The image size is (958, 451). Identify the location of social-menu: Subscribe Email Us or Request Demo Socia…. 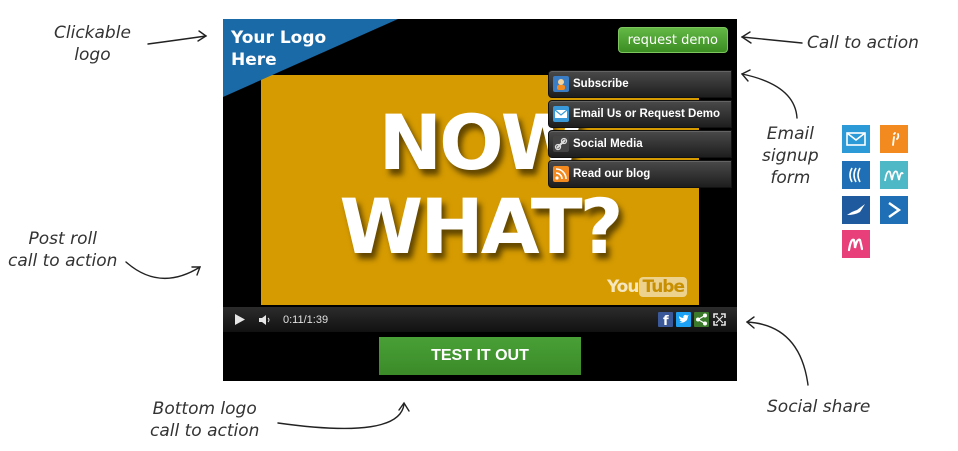
(640, 130).